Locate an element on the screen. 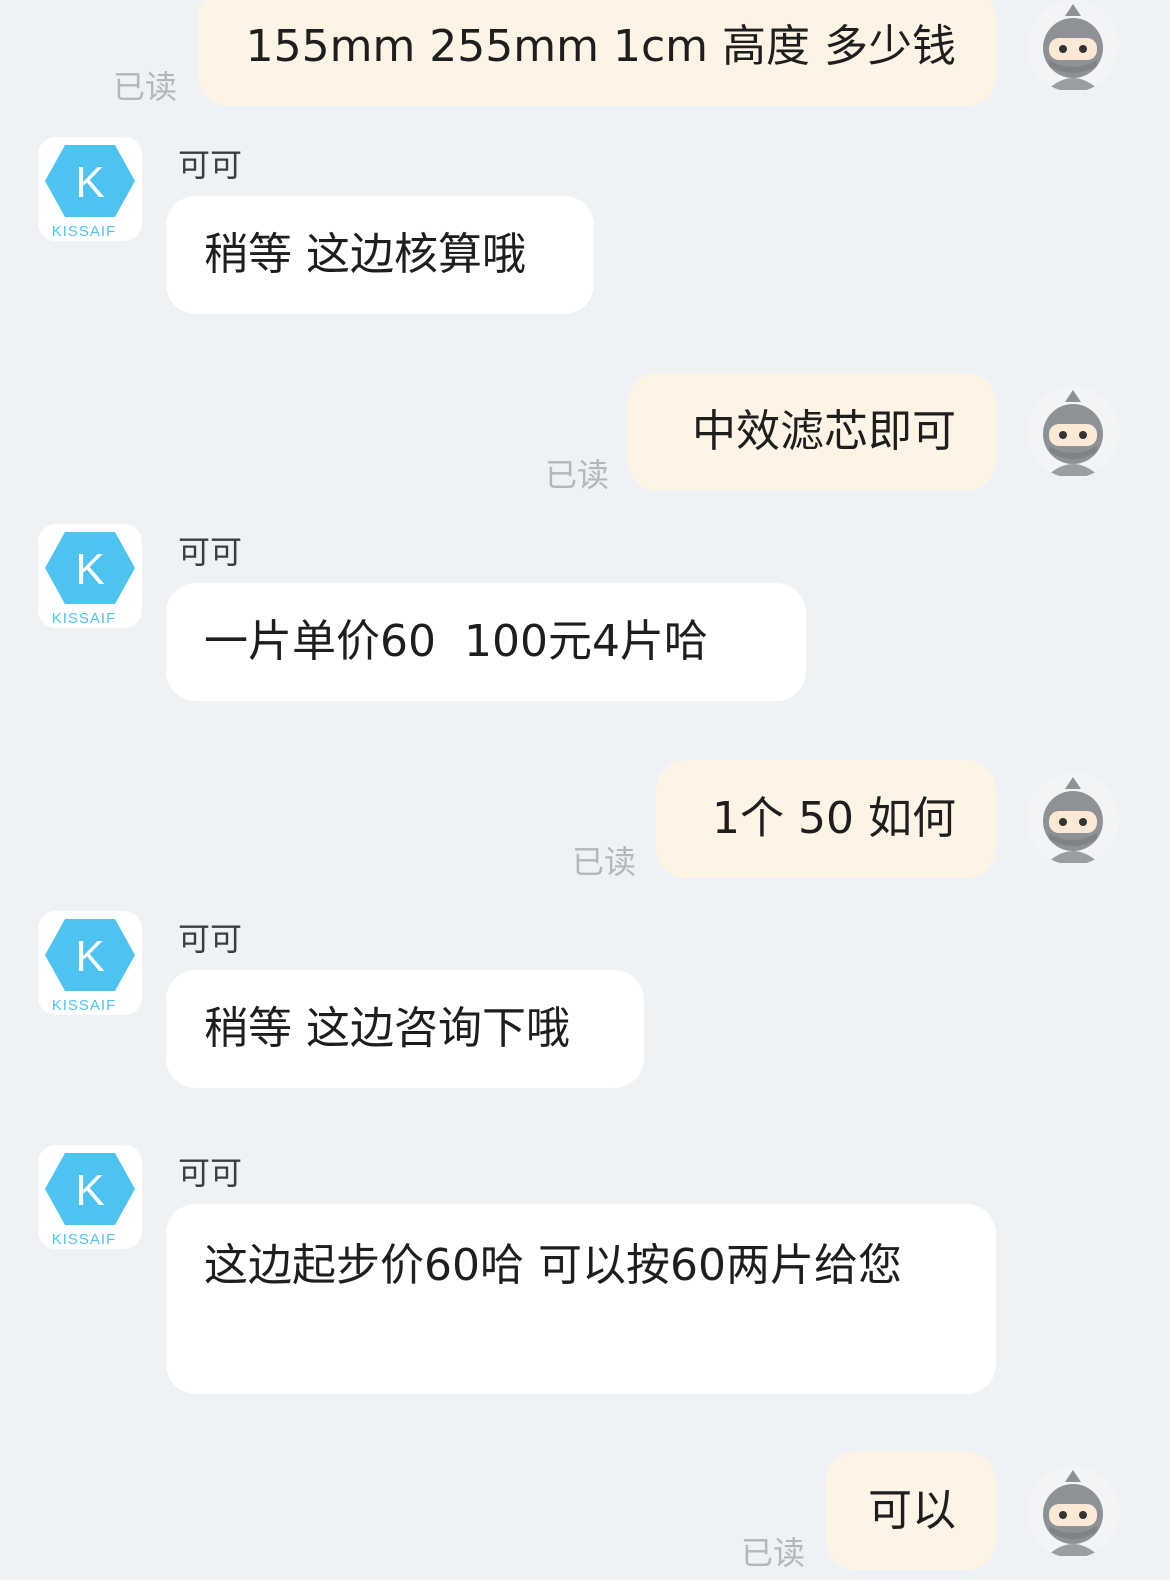  message-text: 一片单价60 100元4片哈 is located at coordinates (456, 641).